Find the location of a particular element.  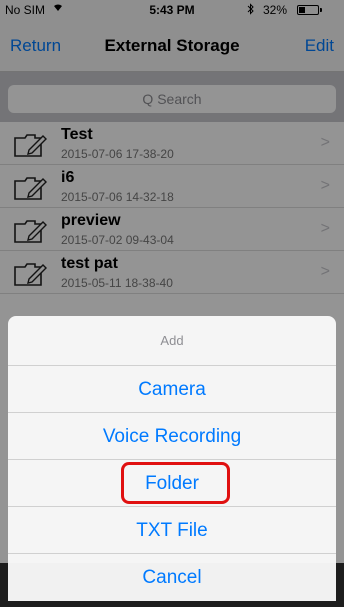

camera-button: Camera is located at coordinates (172, 389).